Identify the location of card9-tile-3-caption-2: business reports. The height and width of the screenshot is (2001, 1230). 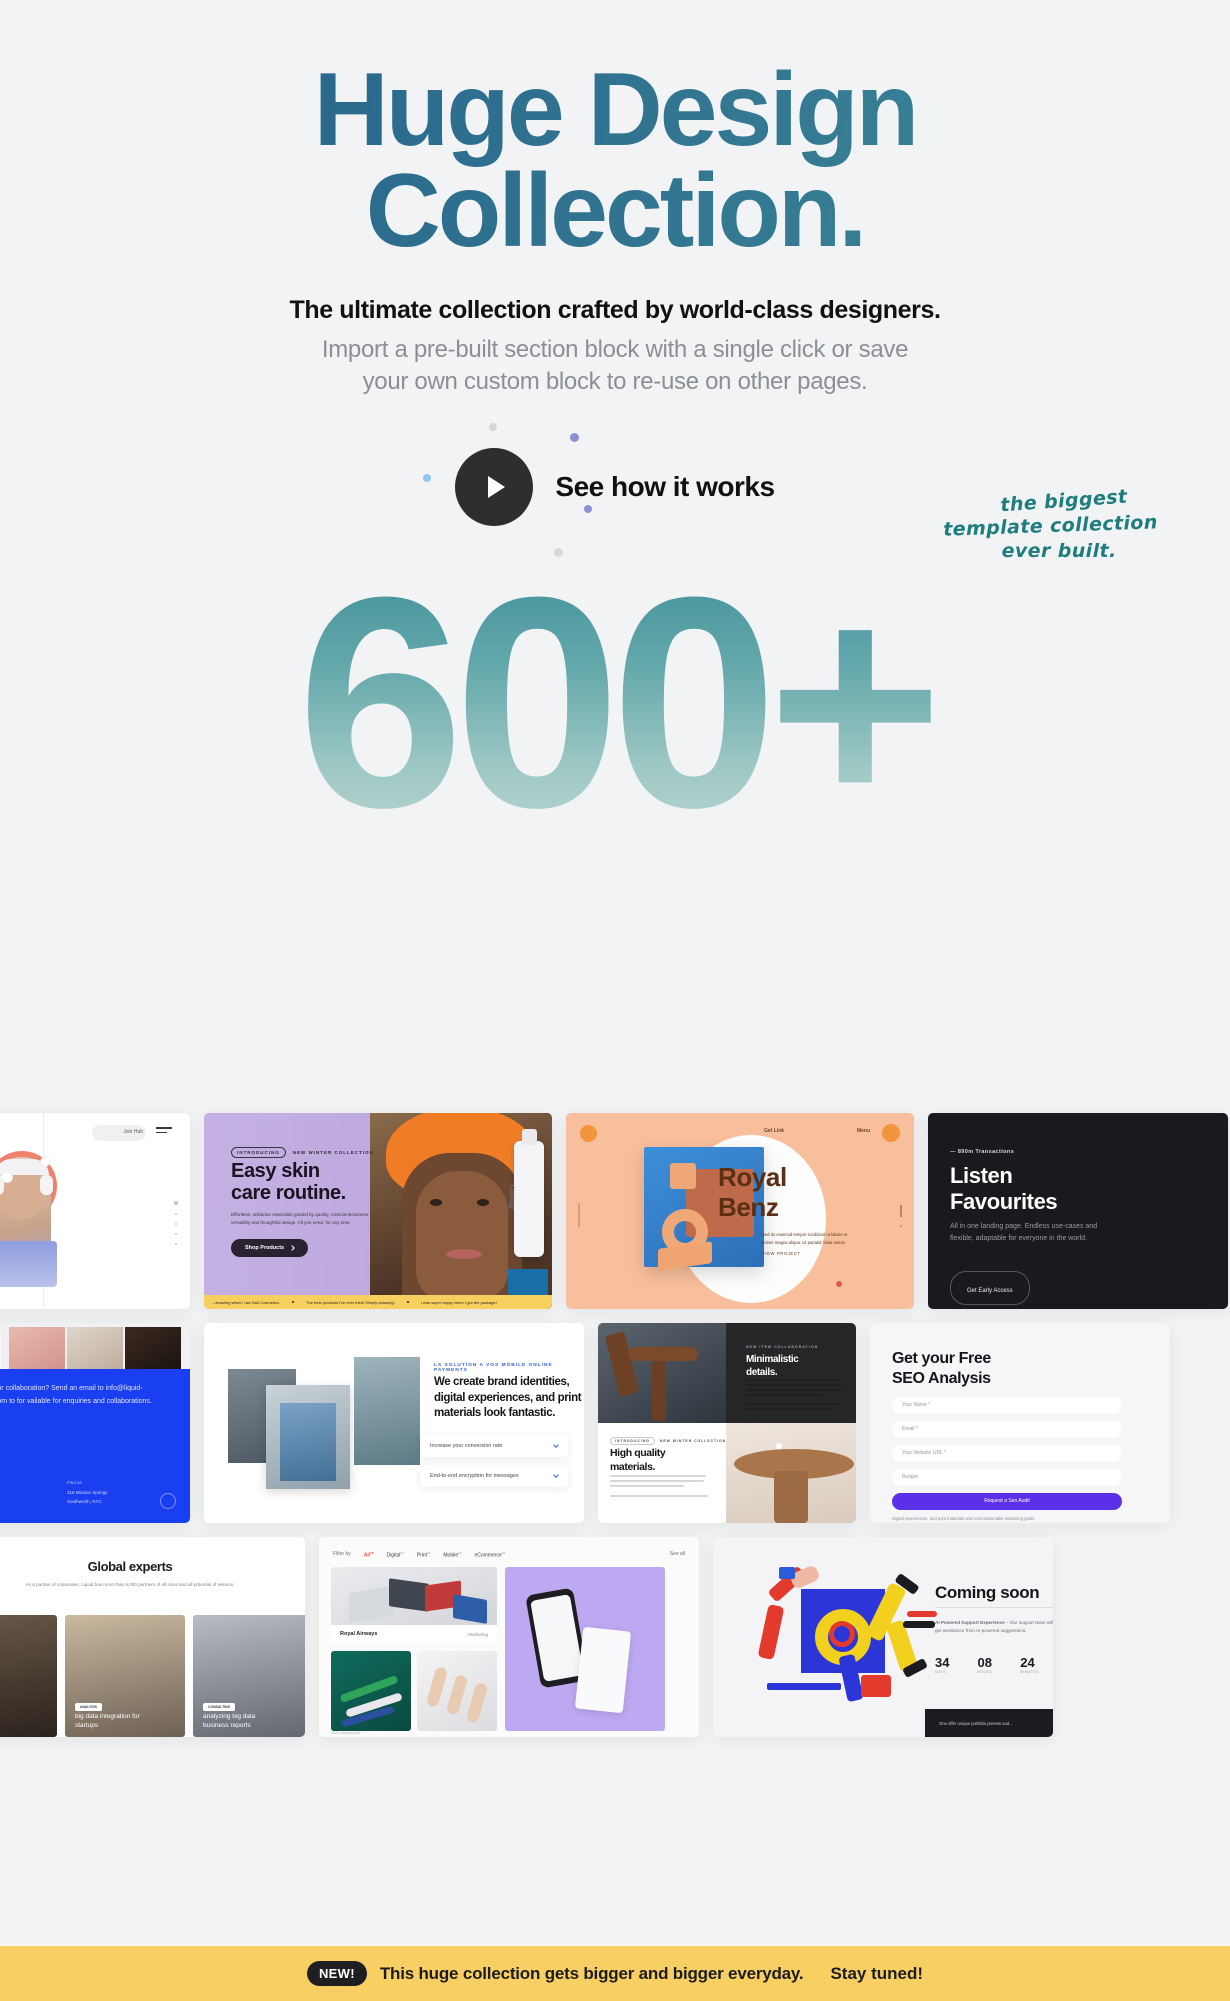
(227, 1726).